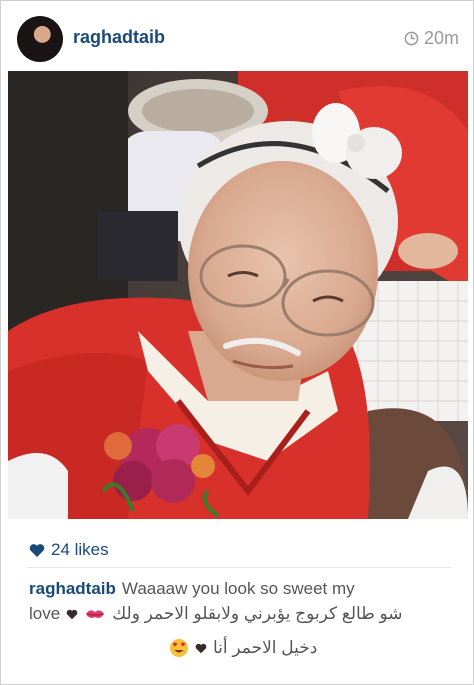 The height and width of the screenshot is (685, 474). Describe the element at coordinates (95, 614) in the screenshot. I see `kiss-mark-emoji-icon` at that location.